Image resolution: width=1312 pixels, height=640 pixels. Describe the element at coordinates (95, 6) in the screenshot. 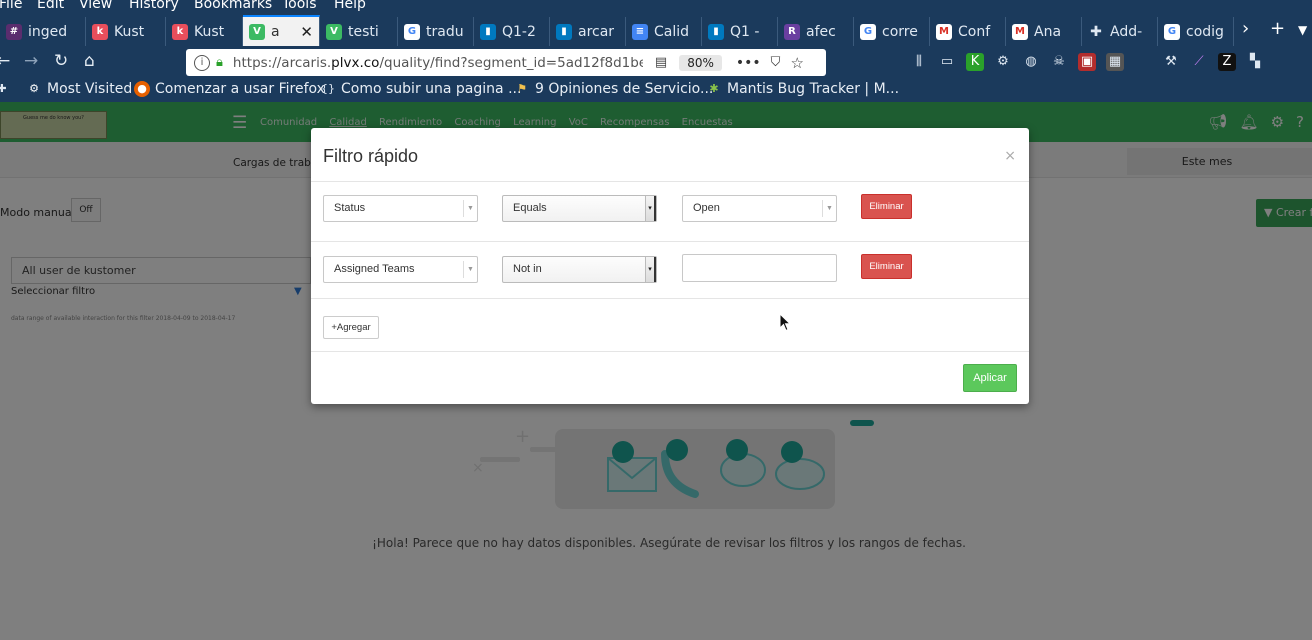

I see `menu-view: View` at that location.